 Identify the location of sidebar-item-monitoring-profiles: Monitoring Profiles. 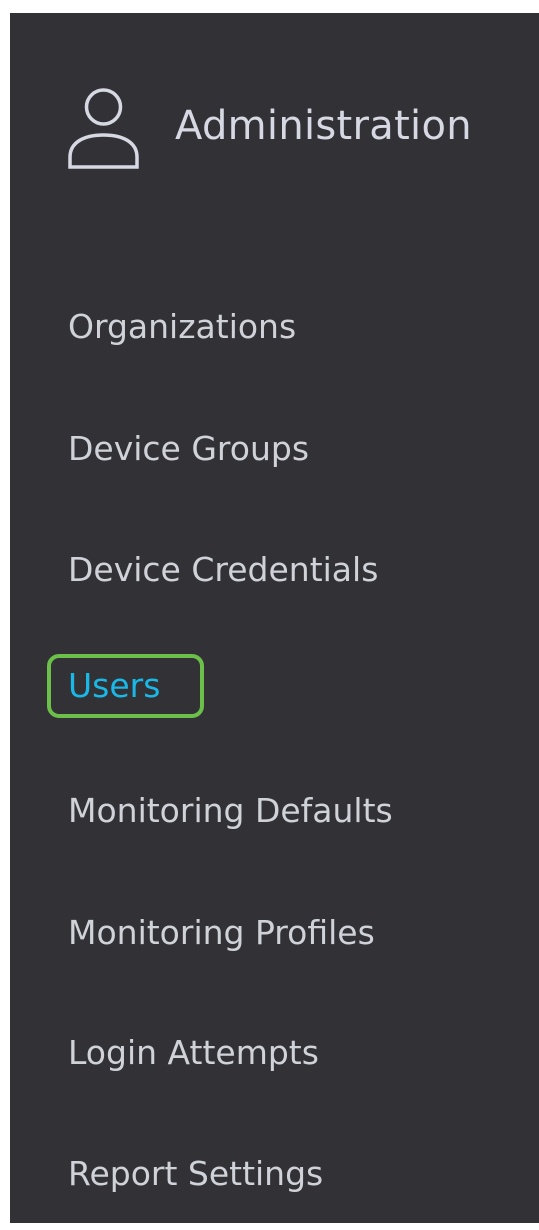
(221, 933).